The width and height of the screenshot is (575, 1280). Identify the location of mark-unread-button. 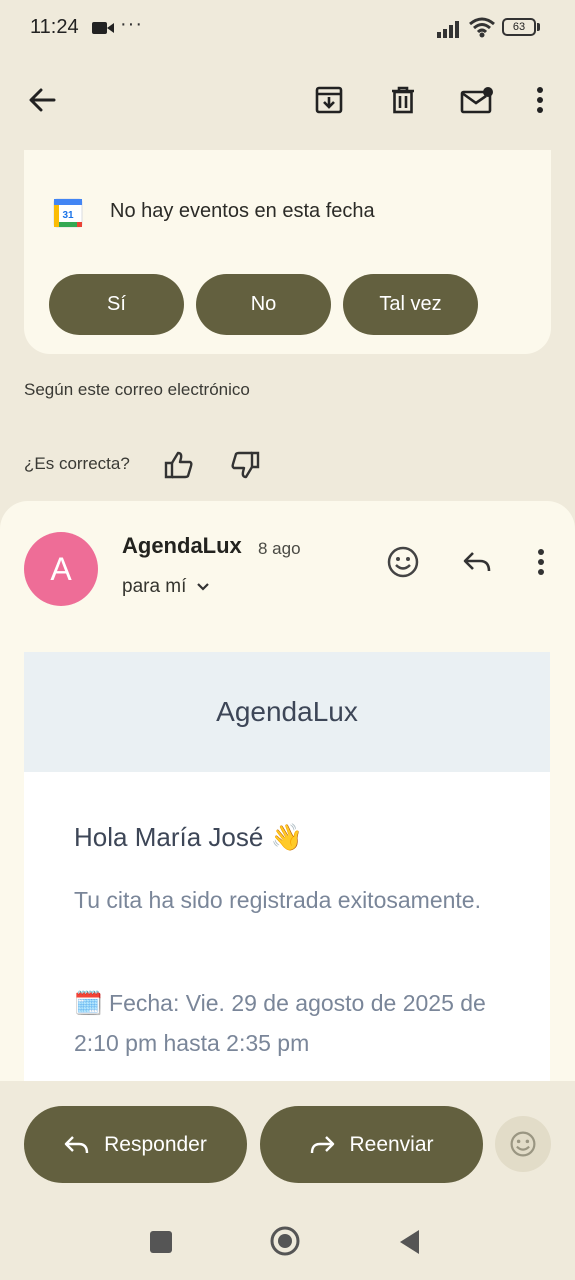
(477, 100).